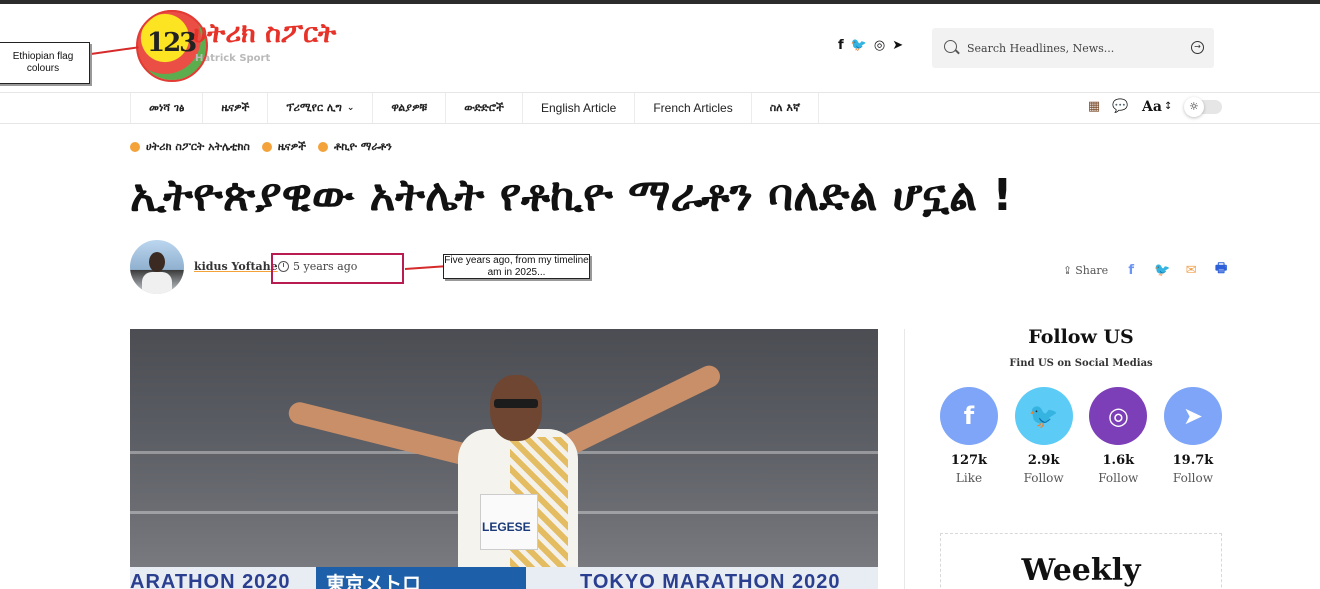 The height and width of the screenshot is (589, 1320). Describe the element at coordinates (571, 195) in the screenshot. I see `article-title: ኢትዮጵያዊው አትሌት የቶኪዮ ማራቶን ባለድል ሆኗል !` at that location.